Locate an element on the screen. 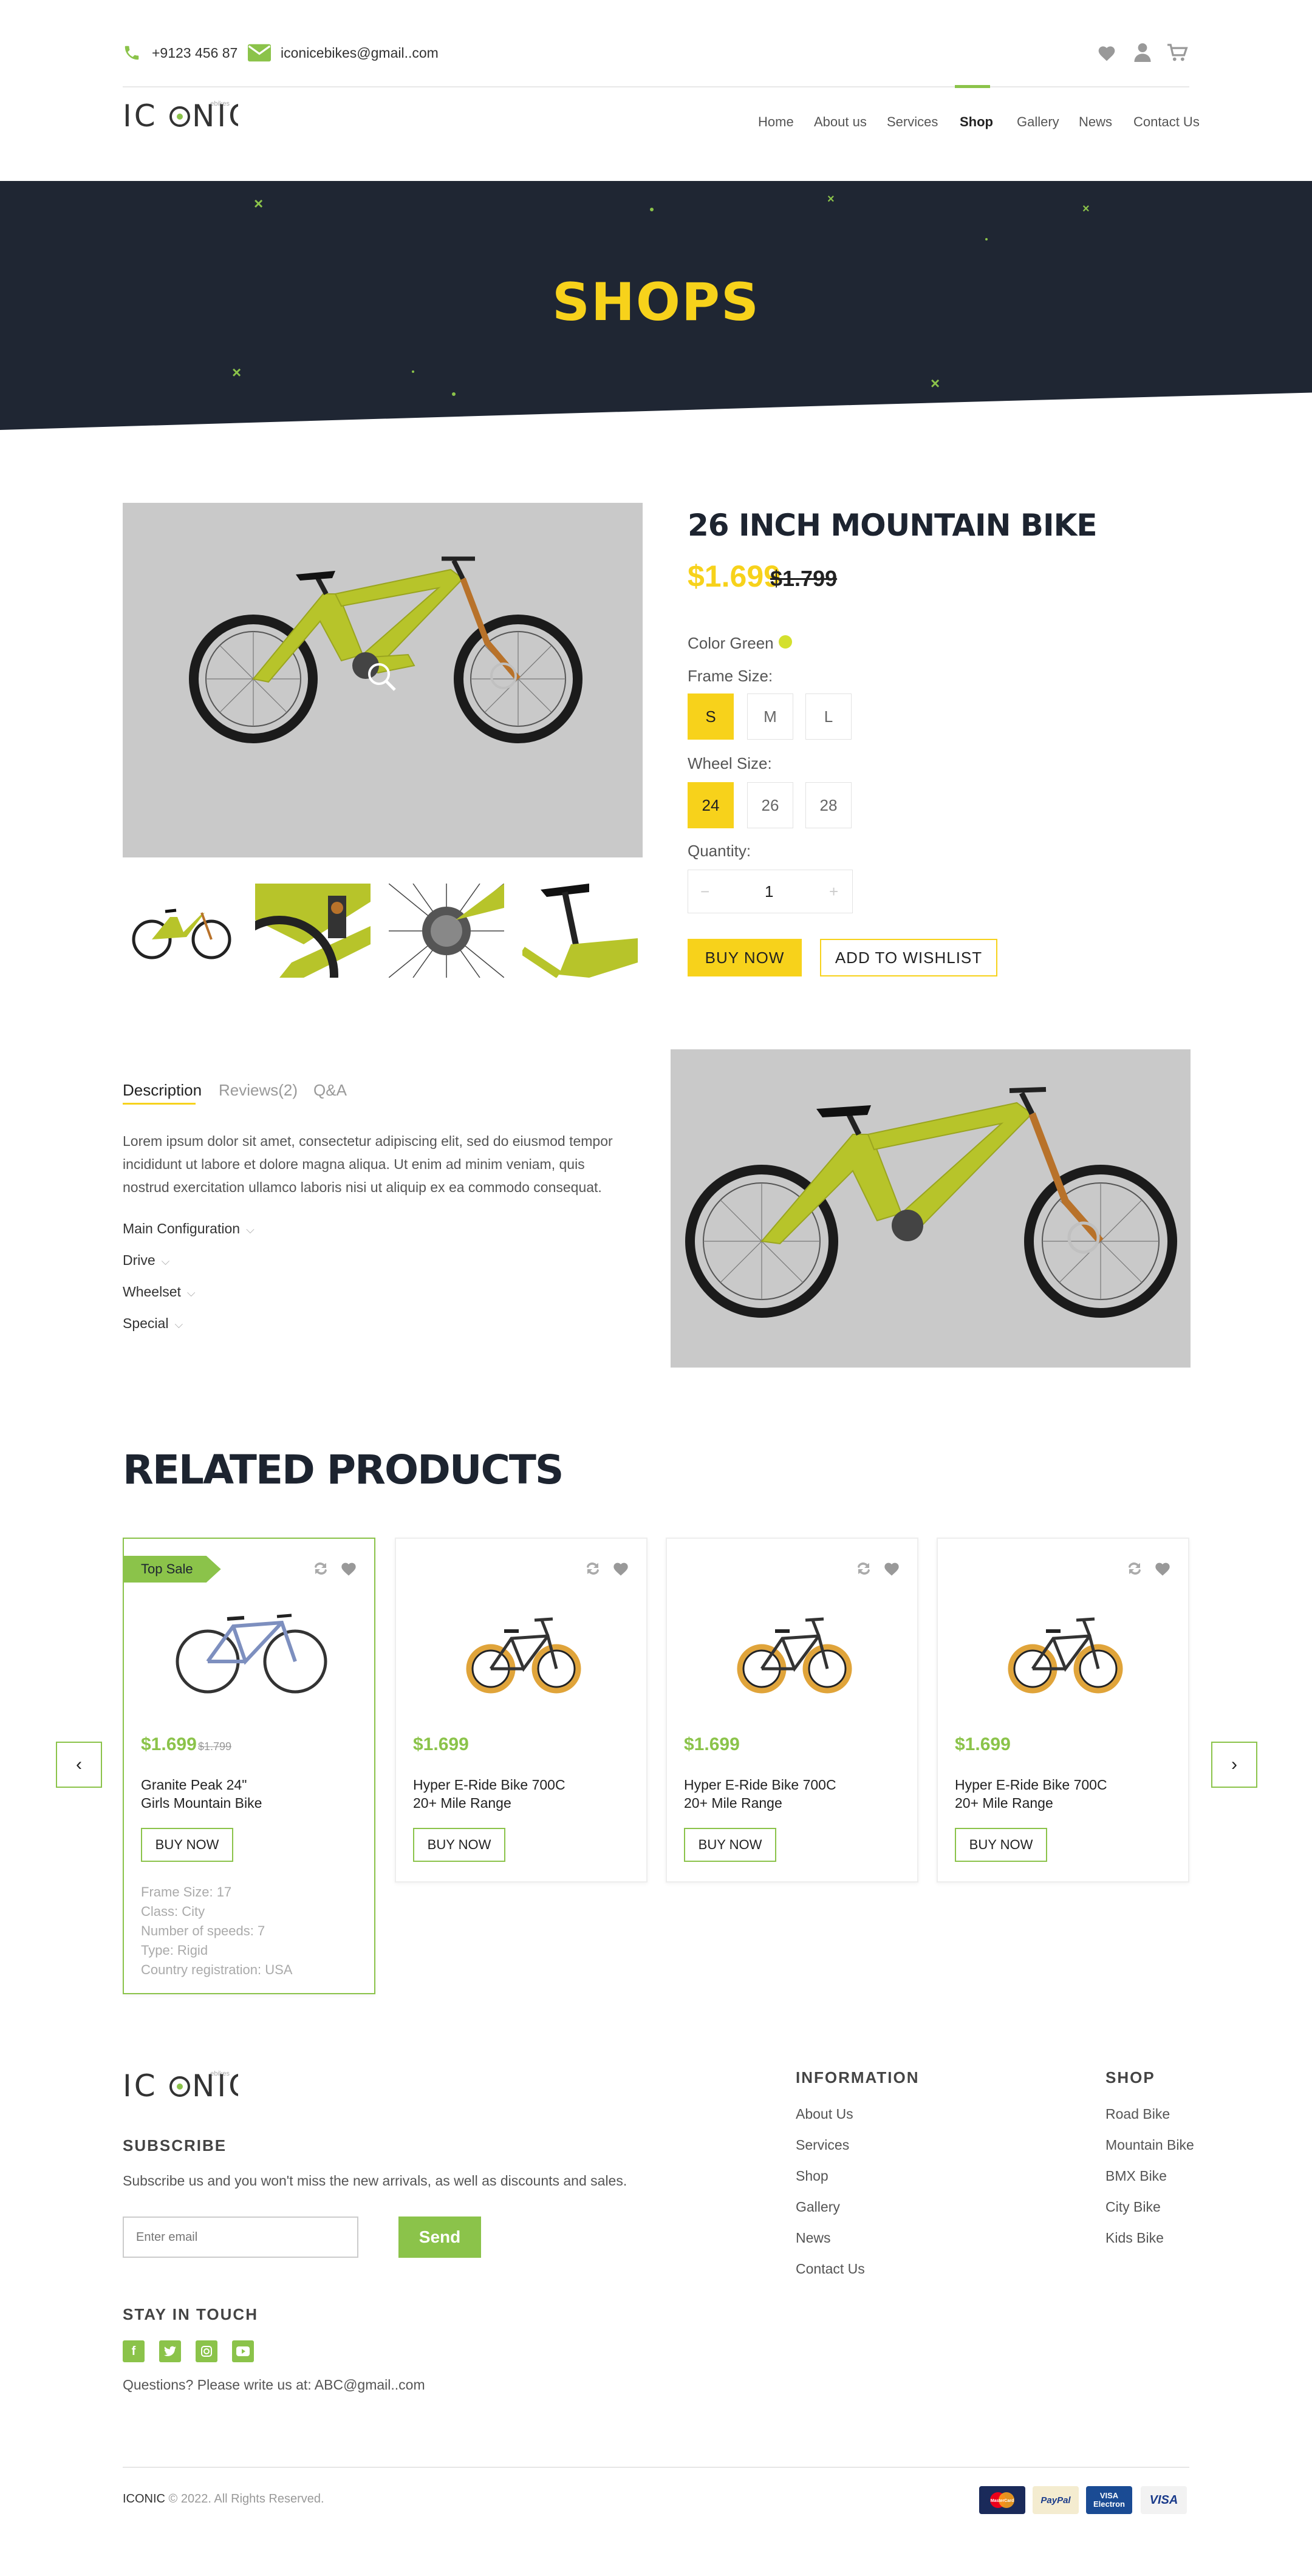  footer-link-shop: Shop is located at coordinates (812, 2176).